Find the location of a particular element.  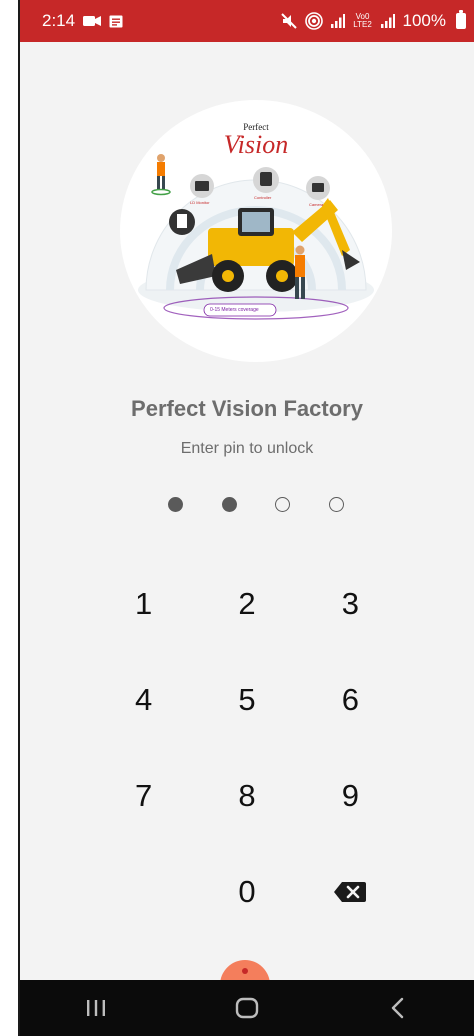

logo-label-coverage: 0-15 Meters coverage is located at coordinates (234, 310).